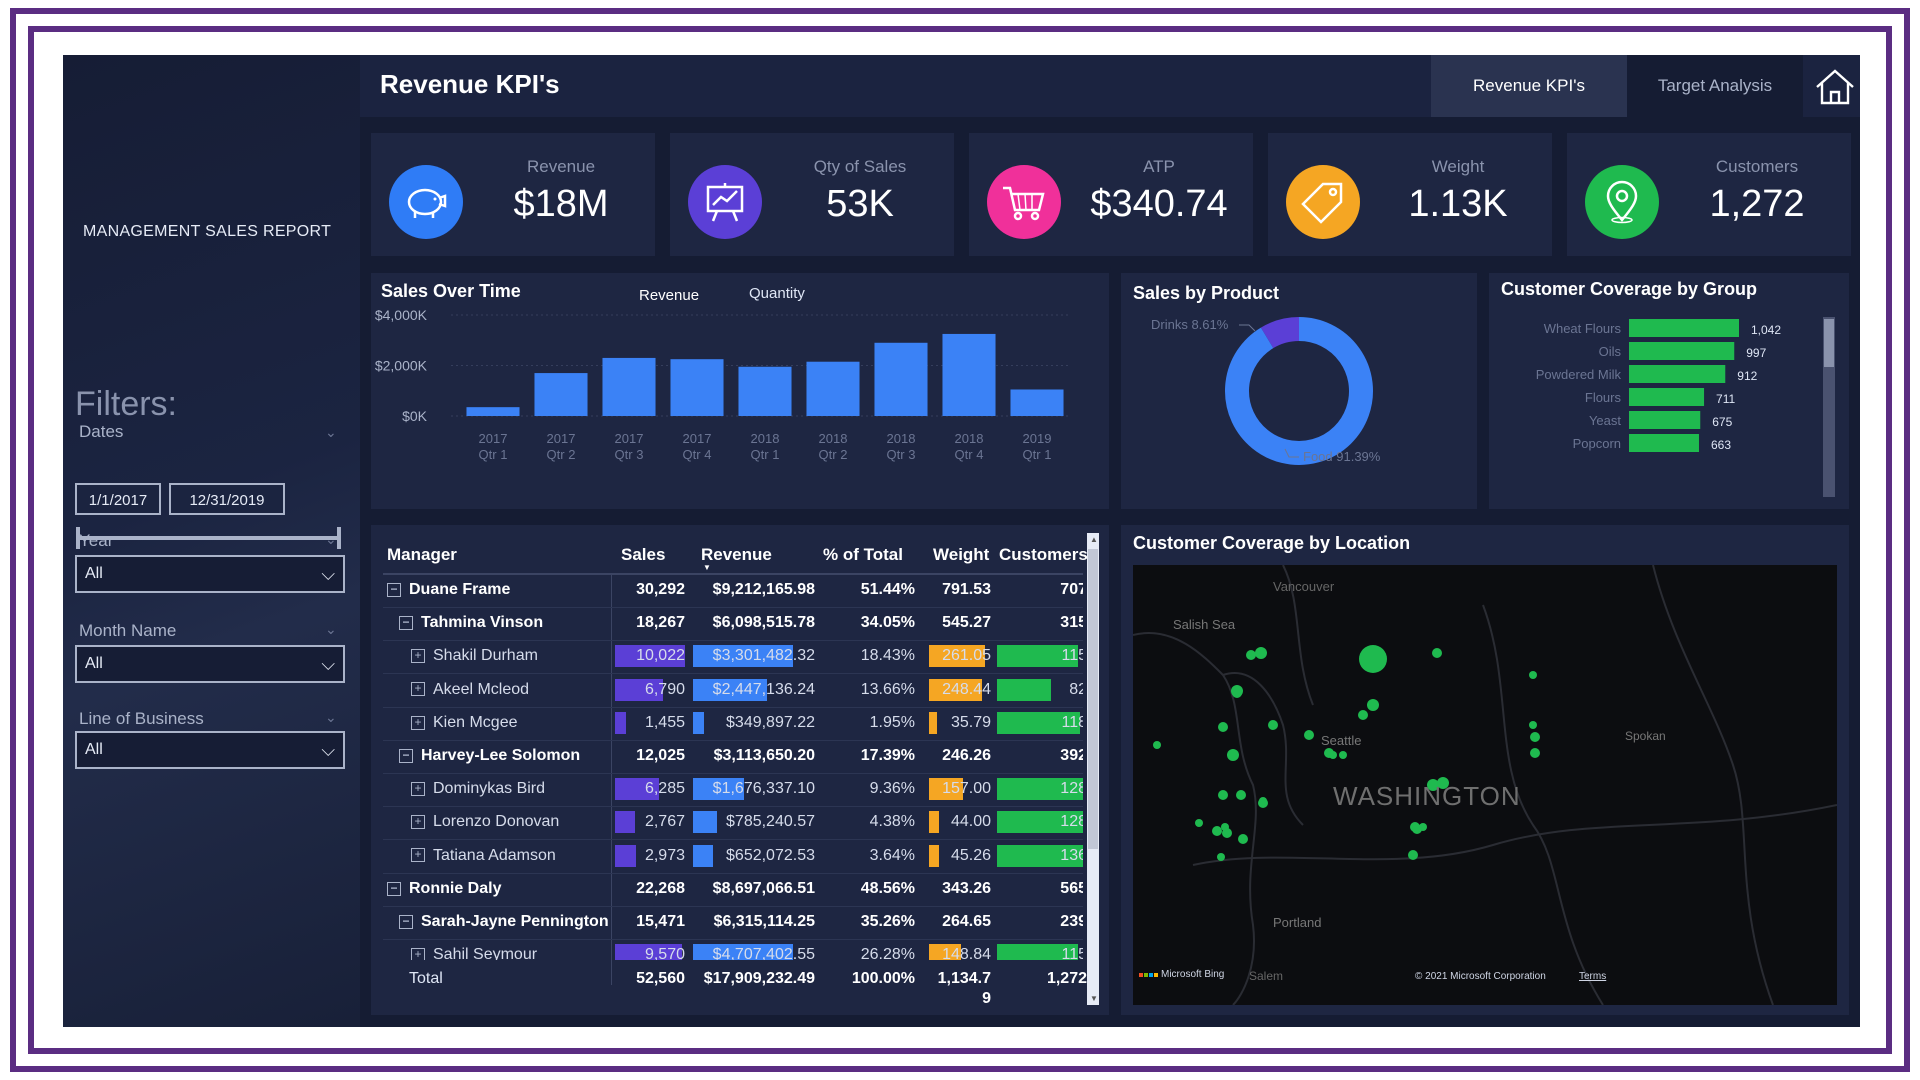 This screenshot has width=1920, height=1080. Describe the element at coordinates (210, 574) in the screenshot. I see `year-dropdown: All ⌵` at that location.